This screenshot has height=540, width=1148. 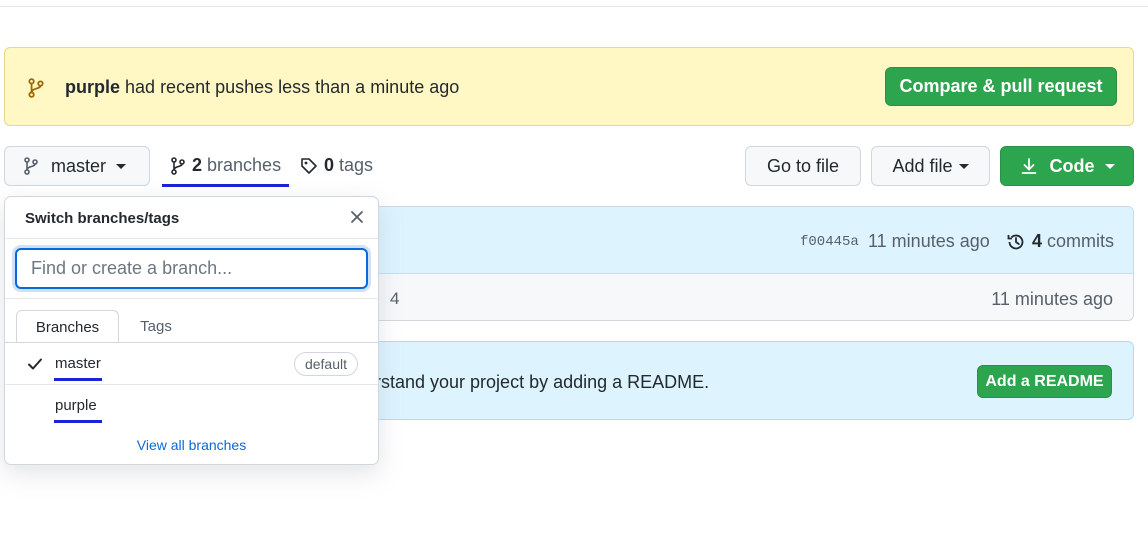 I want to click on branch-item-master: master default, so click(x=191, y=364).